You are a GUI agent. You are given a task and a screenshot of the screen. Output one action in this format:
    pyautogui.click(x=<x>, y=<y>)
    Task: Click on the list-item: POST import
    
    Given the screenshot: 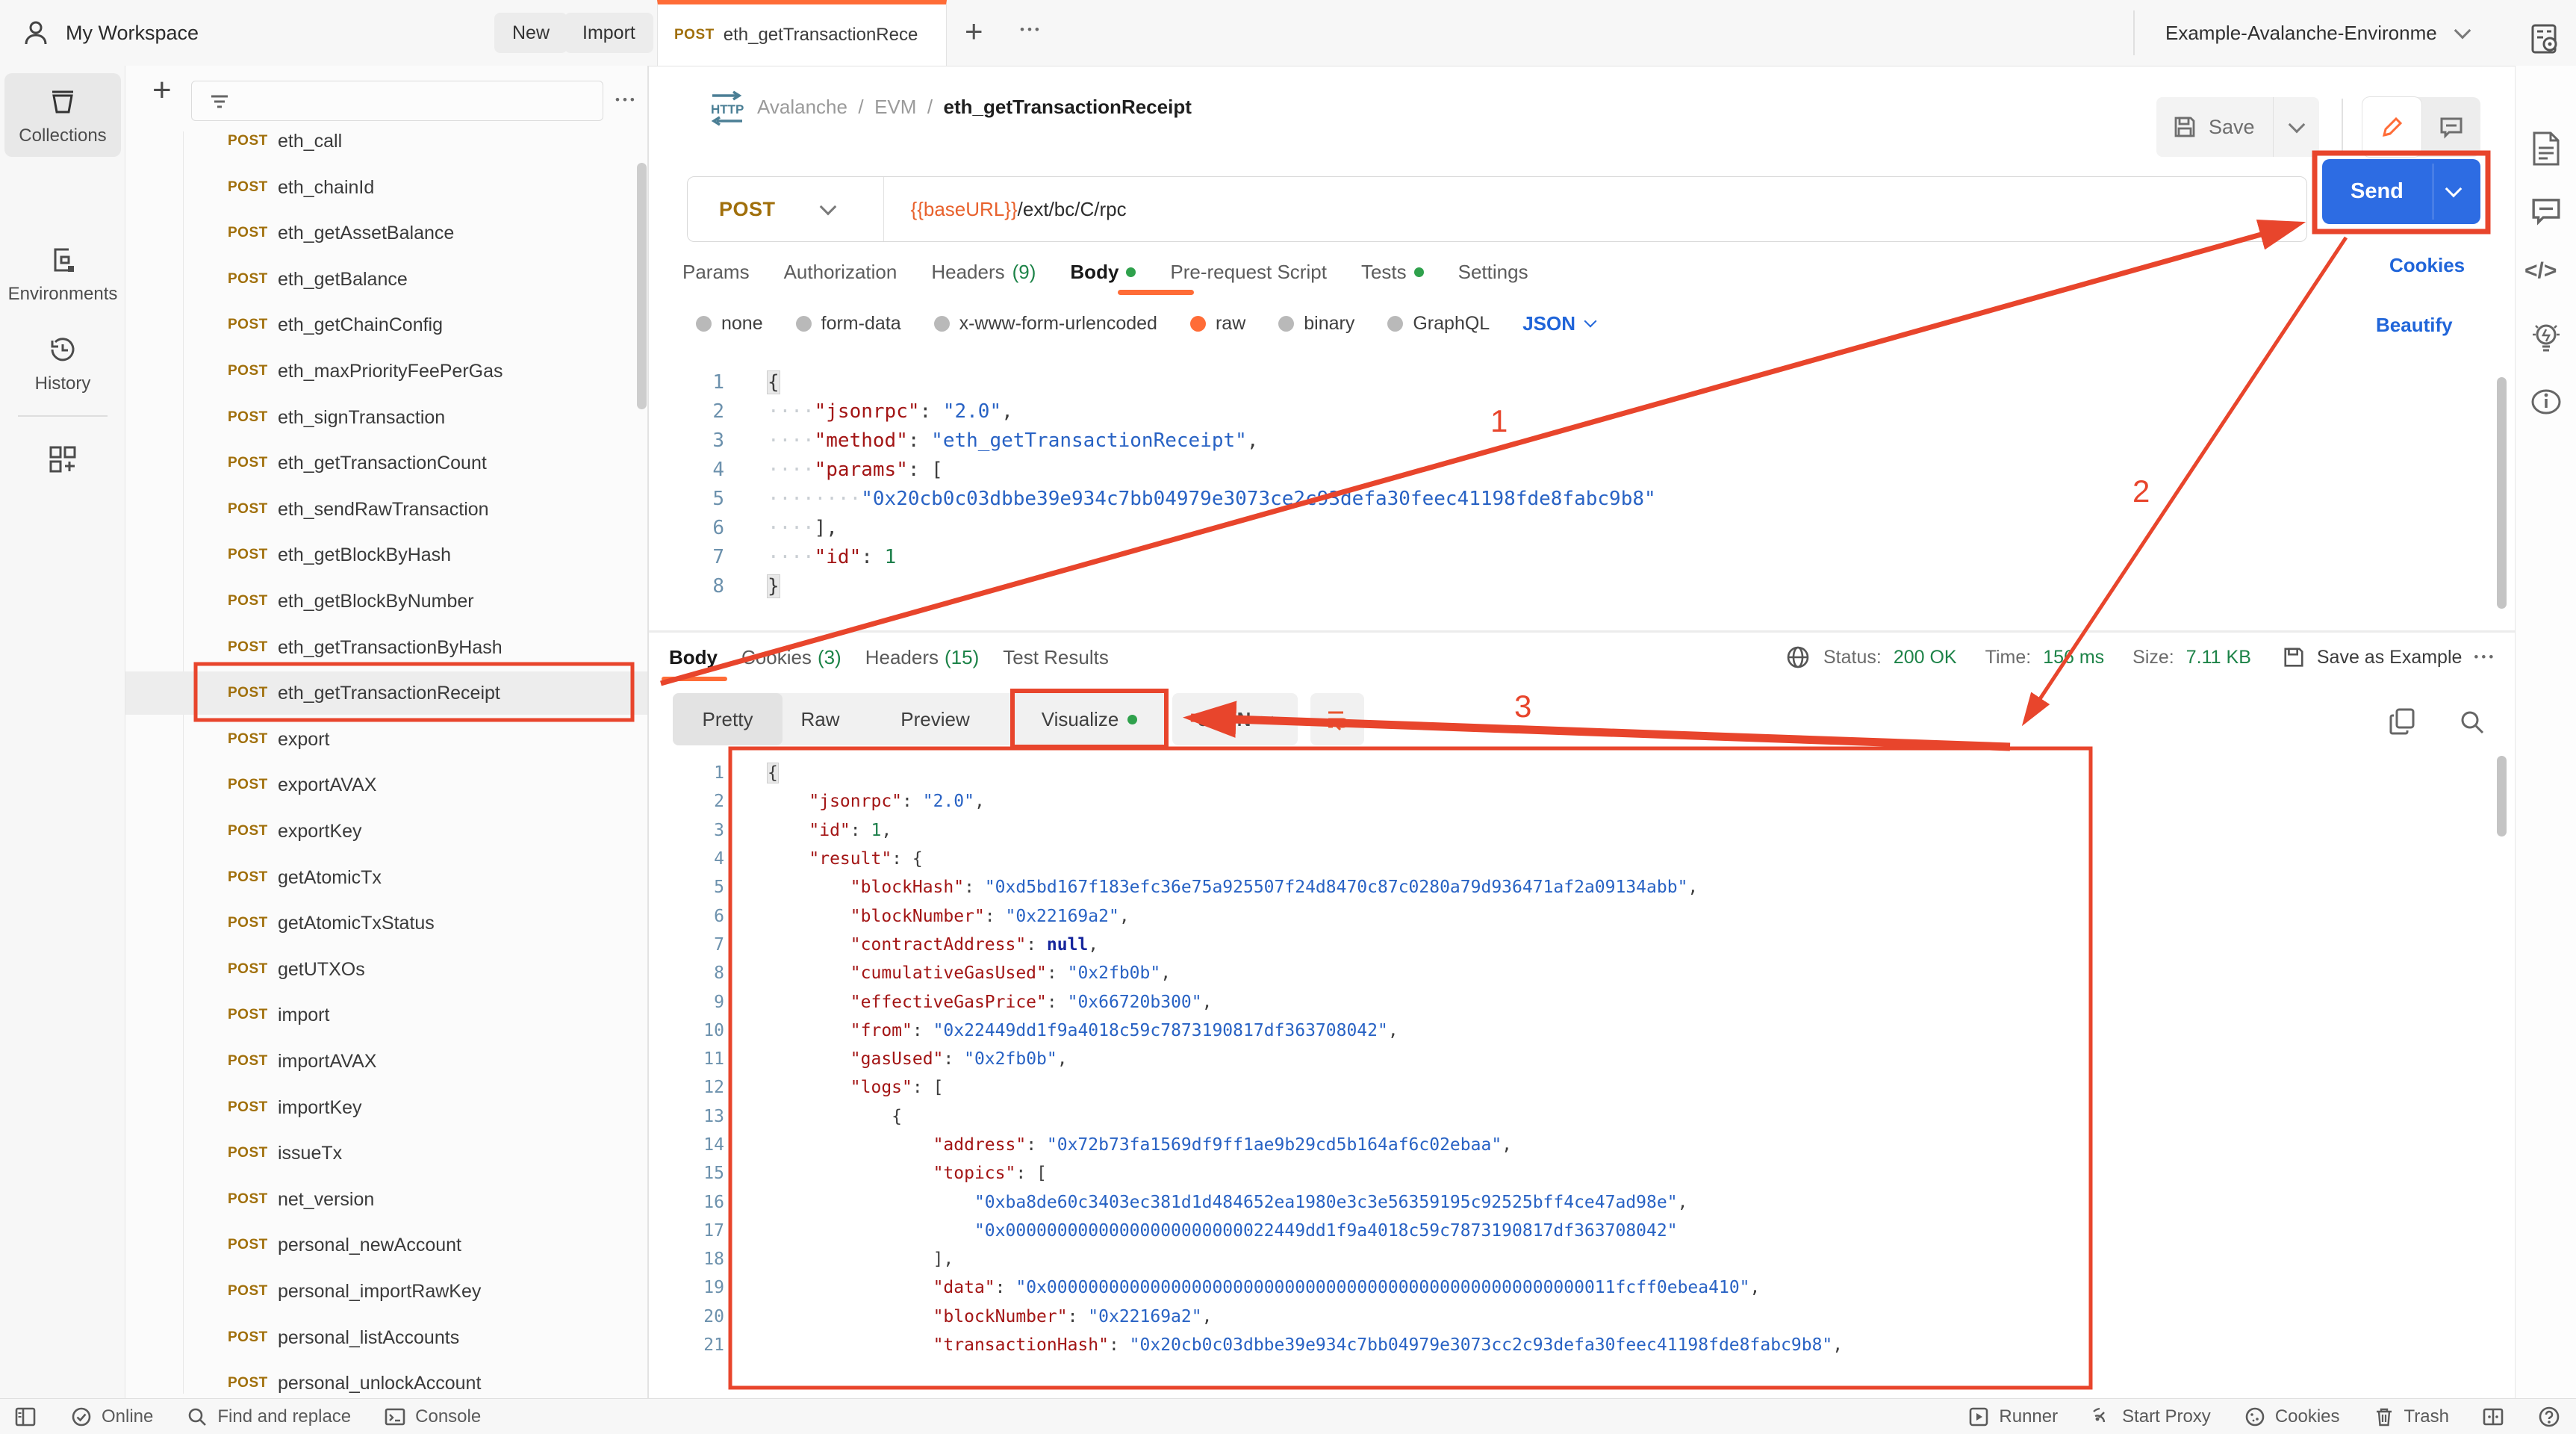 What is the action you would take?
    pyautogui.click(x=386, y=1015)
    